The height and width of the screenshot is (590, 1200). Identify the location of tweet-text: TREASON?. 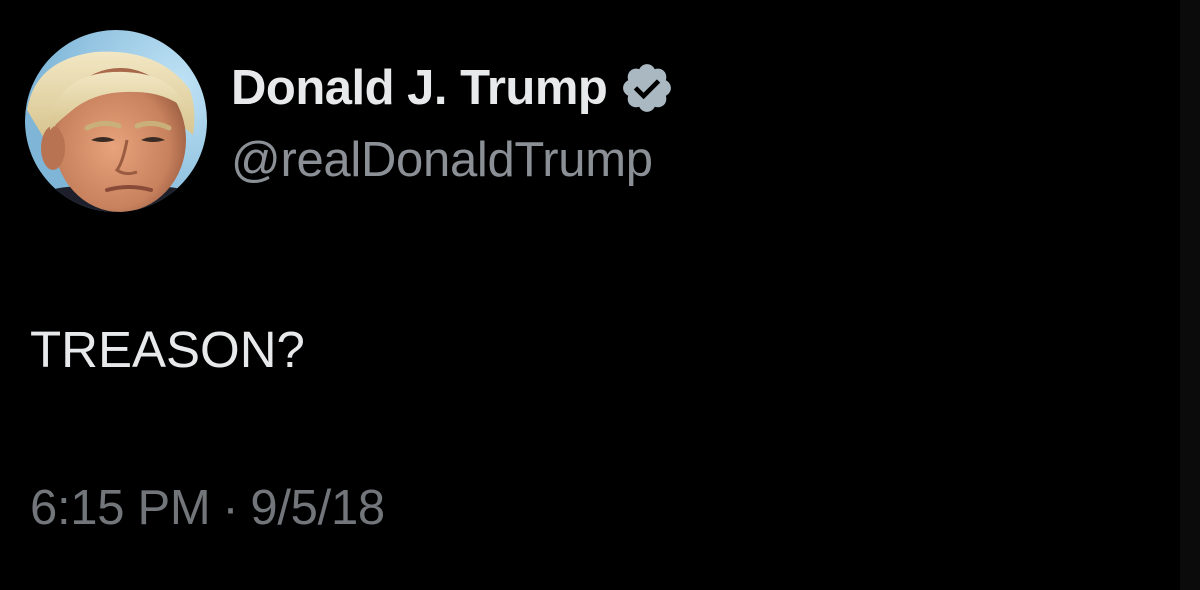
(167, 349).